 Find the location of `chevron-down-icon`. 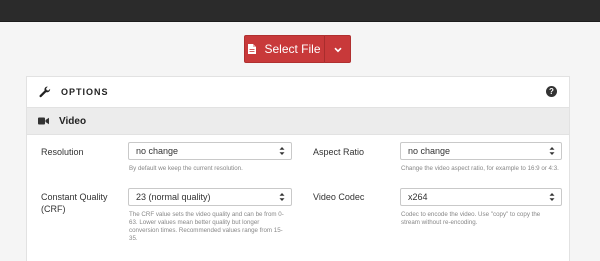

chevron-down-icon is located at coordinates (337, 49).